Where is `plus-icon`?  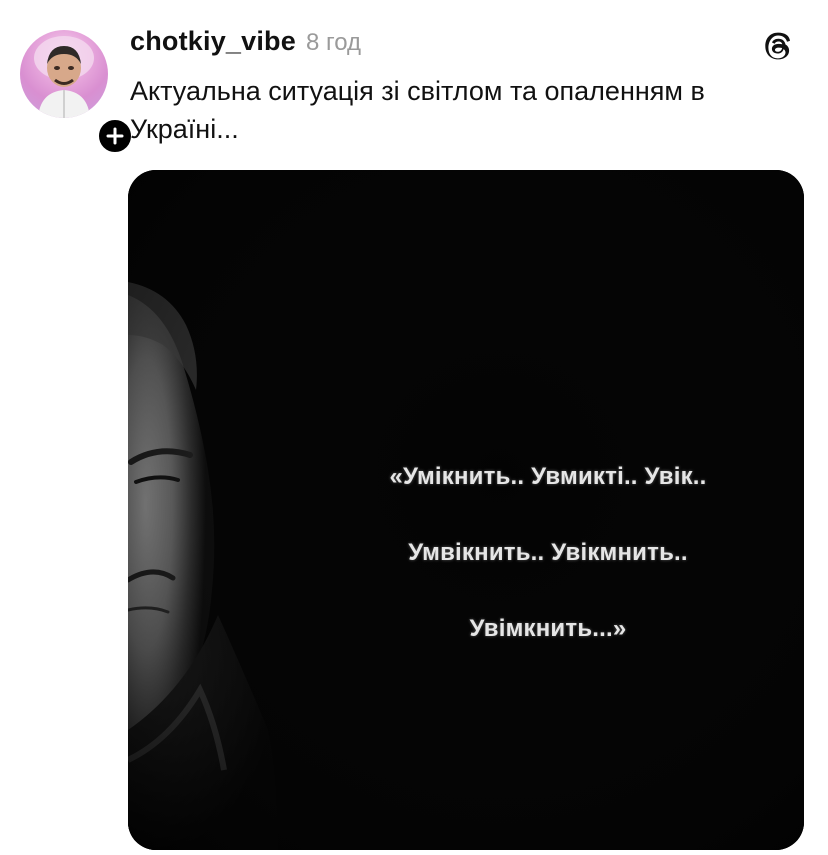 plus-icon is located at coordinates (115, 136).